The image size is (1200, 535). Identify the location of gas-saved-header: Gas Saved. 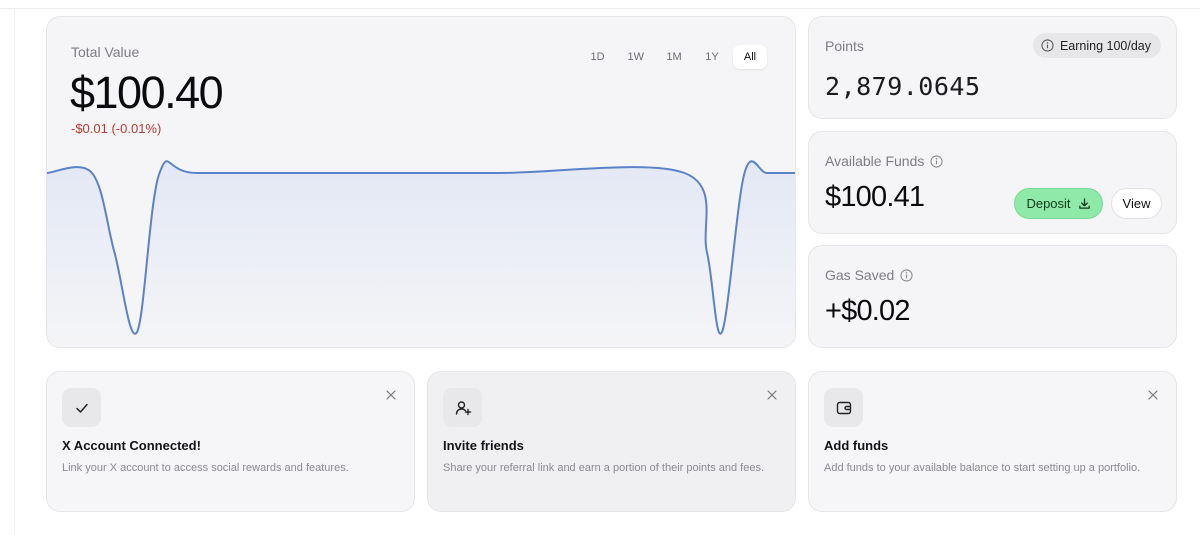
(869, 275).